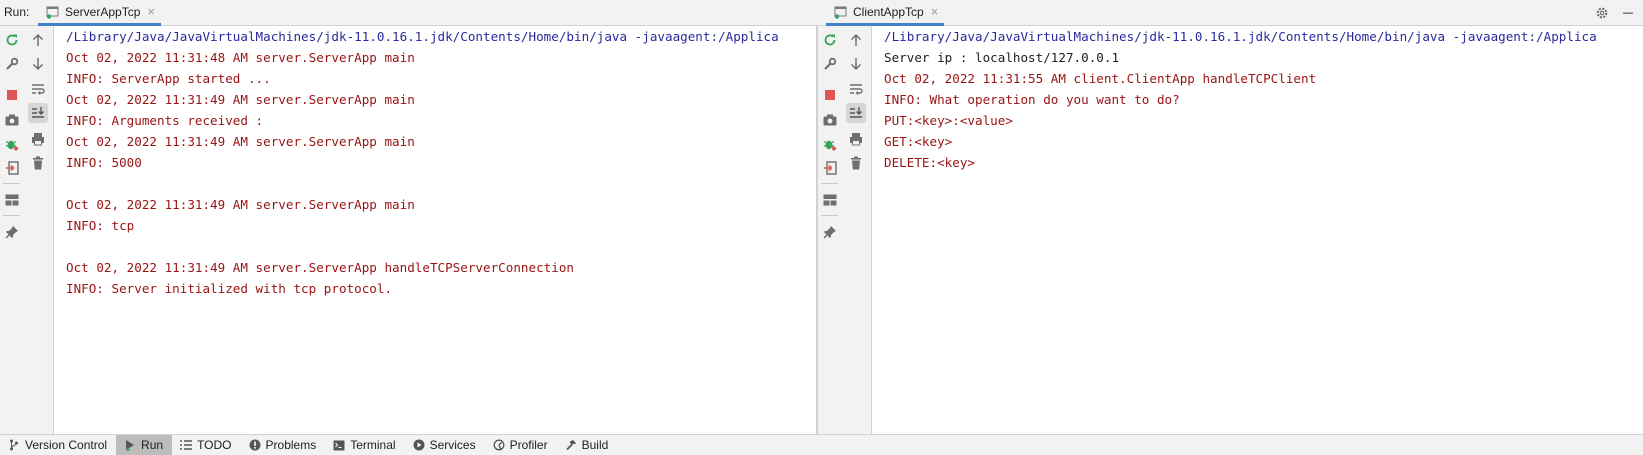  I want to click on run-icon, so click(130, 445).